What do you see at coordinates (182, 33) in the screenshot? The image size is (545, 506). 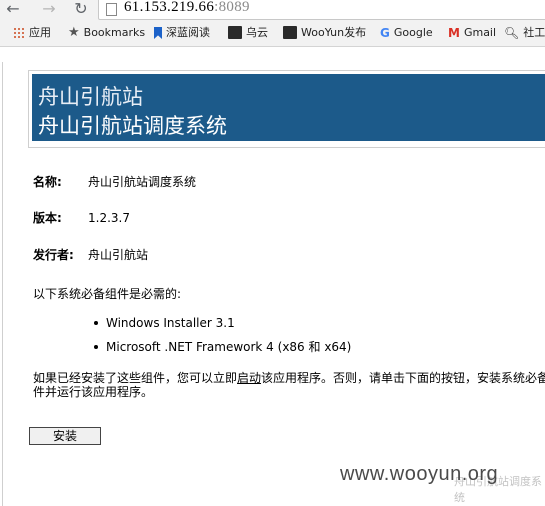 I see `bookmark-shenlan: 深蓝阅读` at bounding box center [182, 33].